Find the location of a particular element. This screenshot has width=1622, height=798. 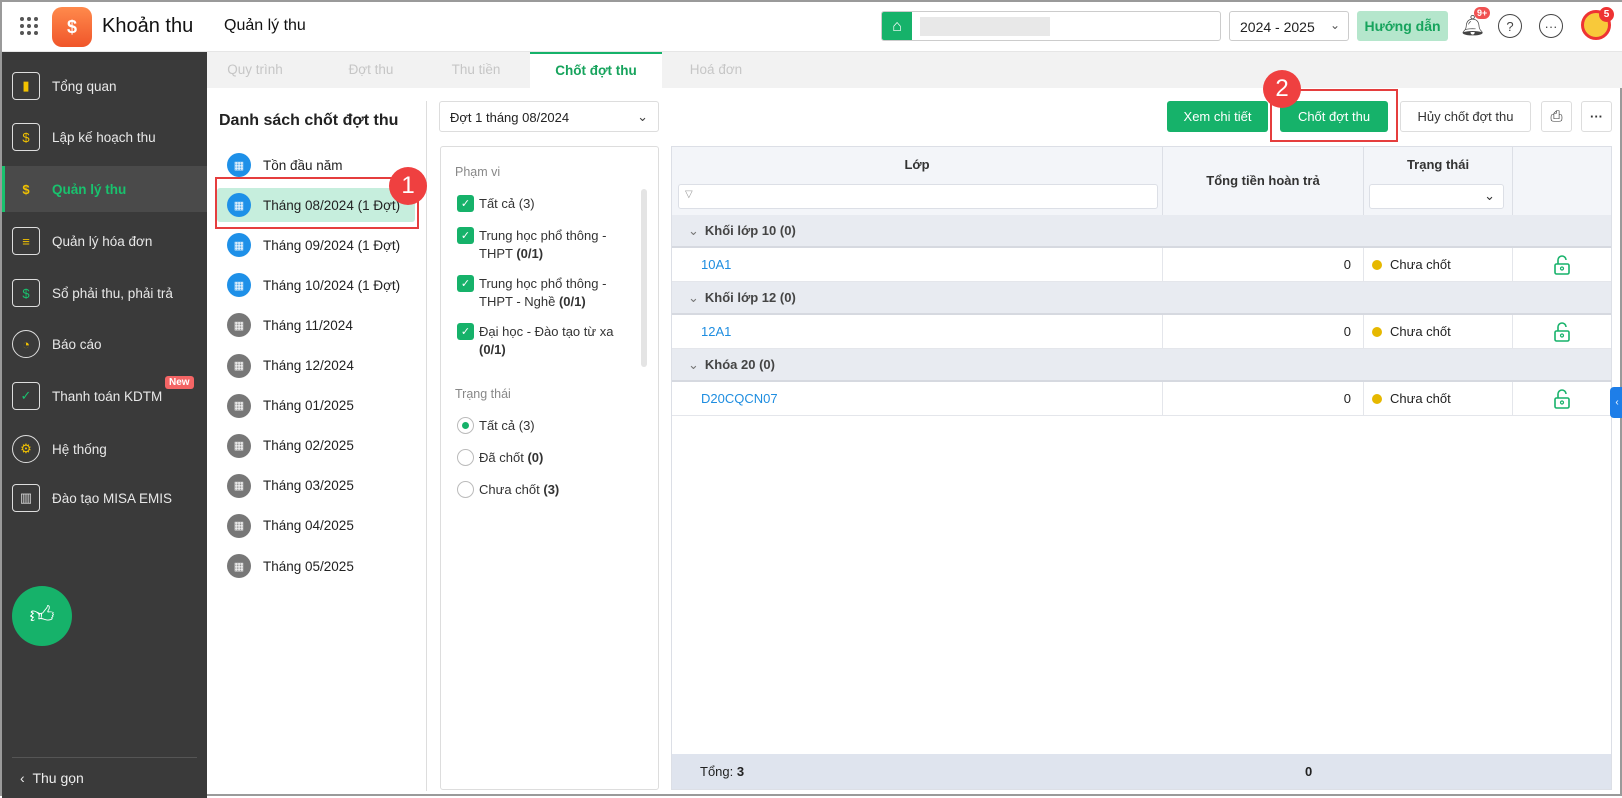

class-link: 10A1 is located at coordinates (716, 264).